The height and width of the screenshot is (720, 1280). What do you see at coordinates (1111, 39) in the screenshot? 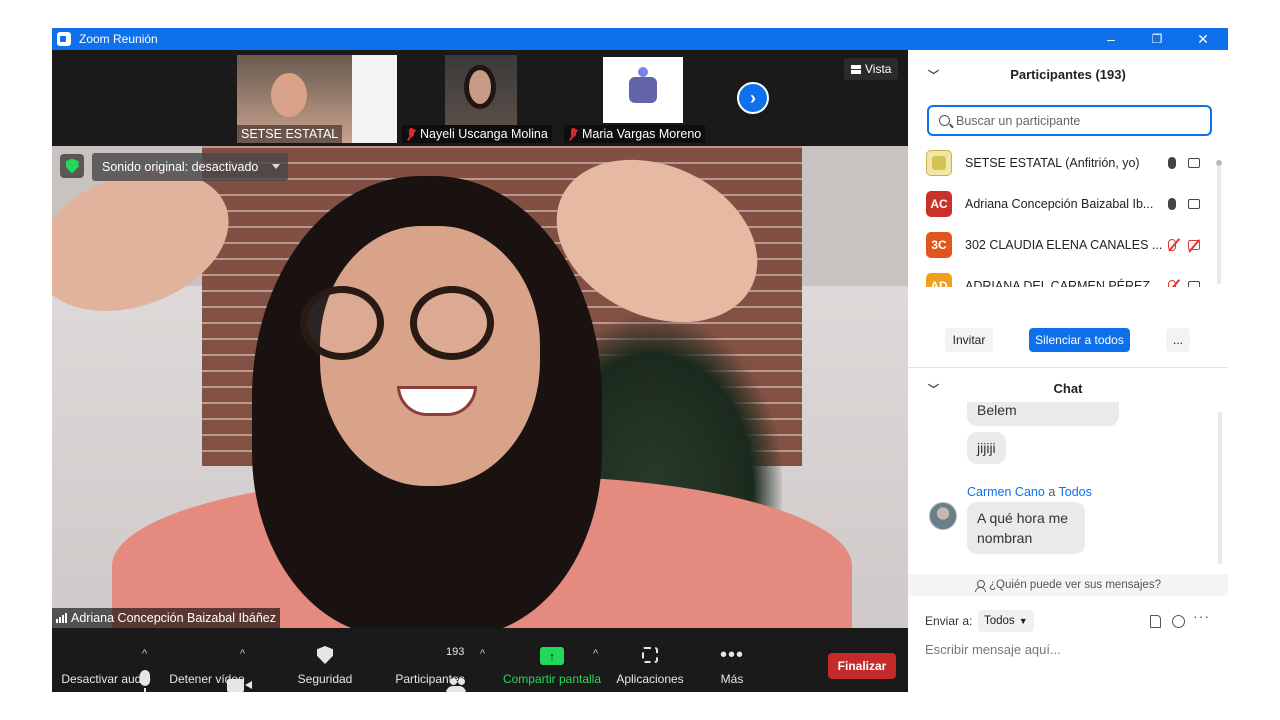
I see `minimize-button: –` at bounding box center [1111, 39].